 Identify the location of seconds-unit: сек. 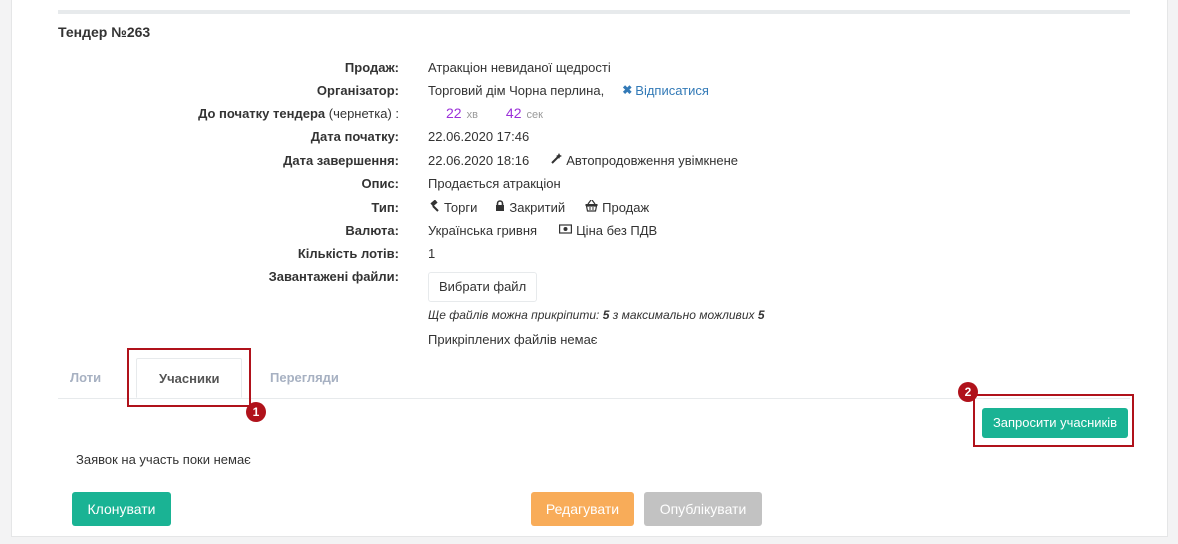
(534, 114).